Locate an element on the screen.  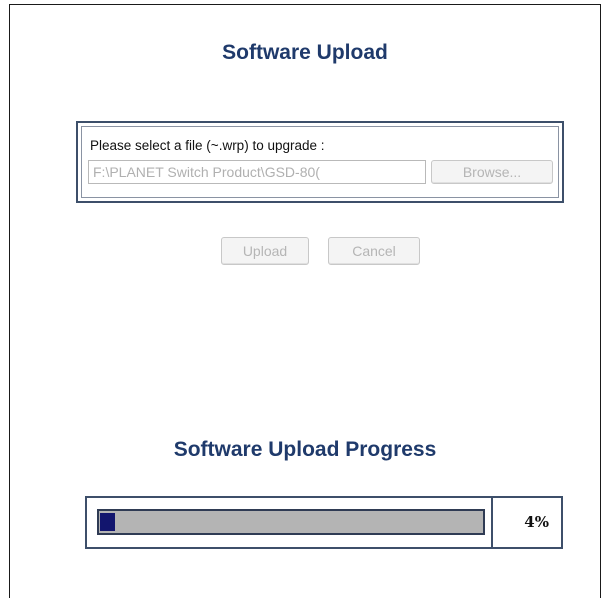
file-path-input: F:\PLANET Switch Product\GSD-80( is located at coordinates (257, 172).